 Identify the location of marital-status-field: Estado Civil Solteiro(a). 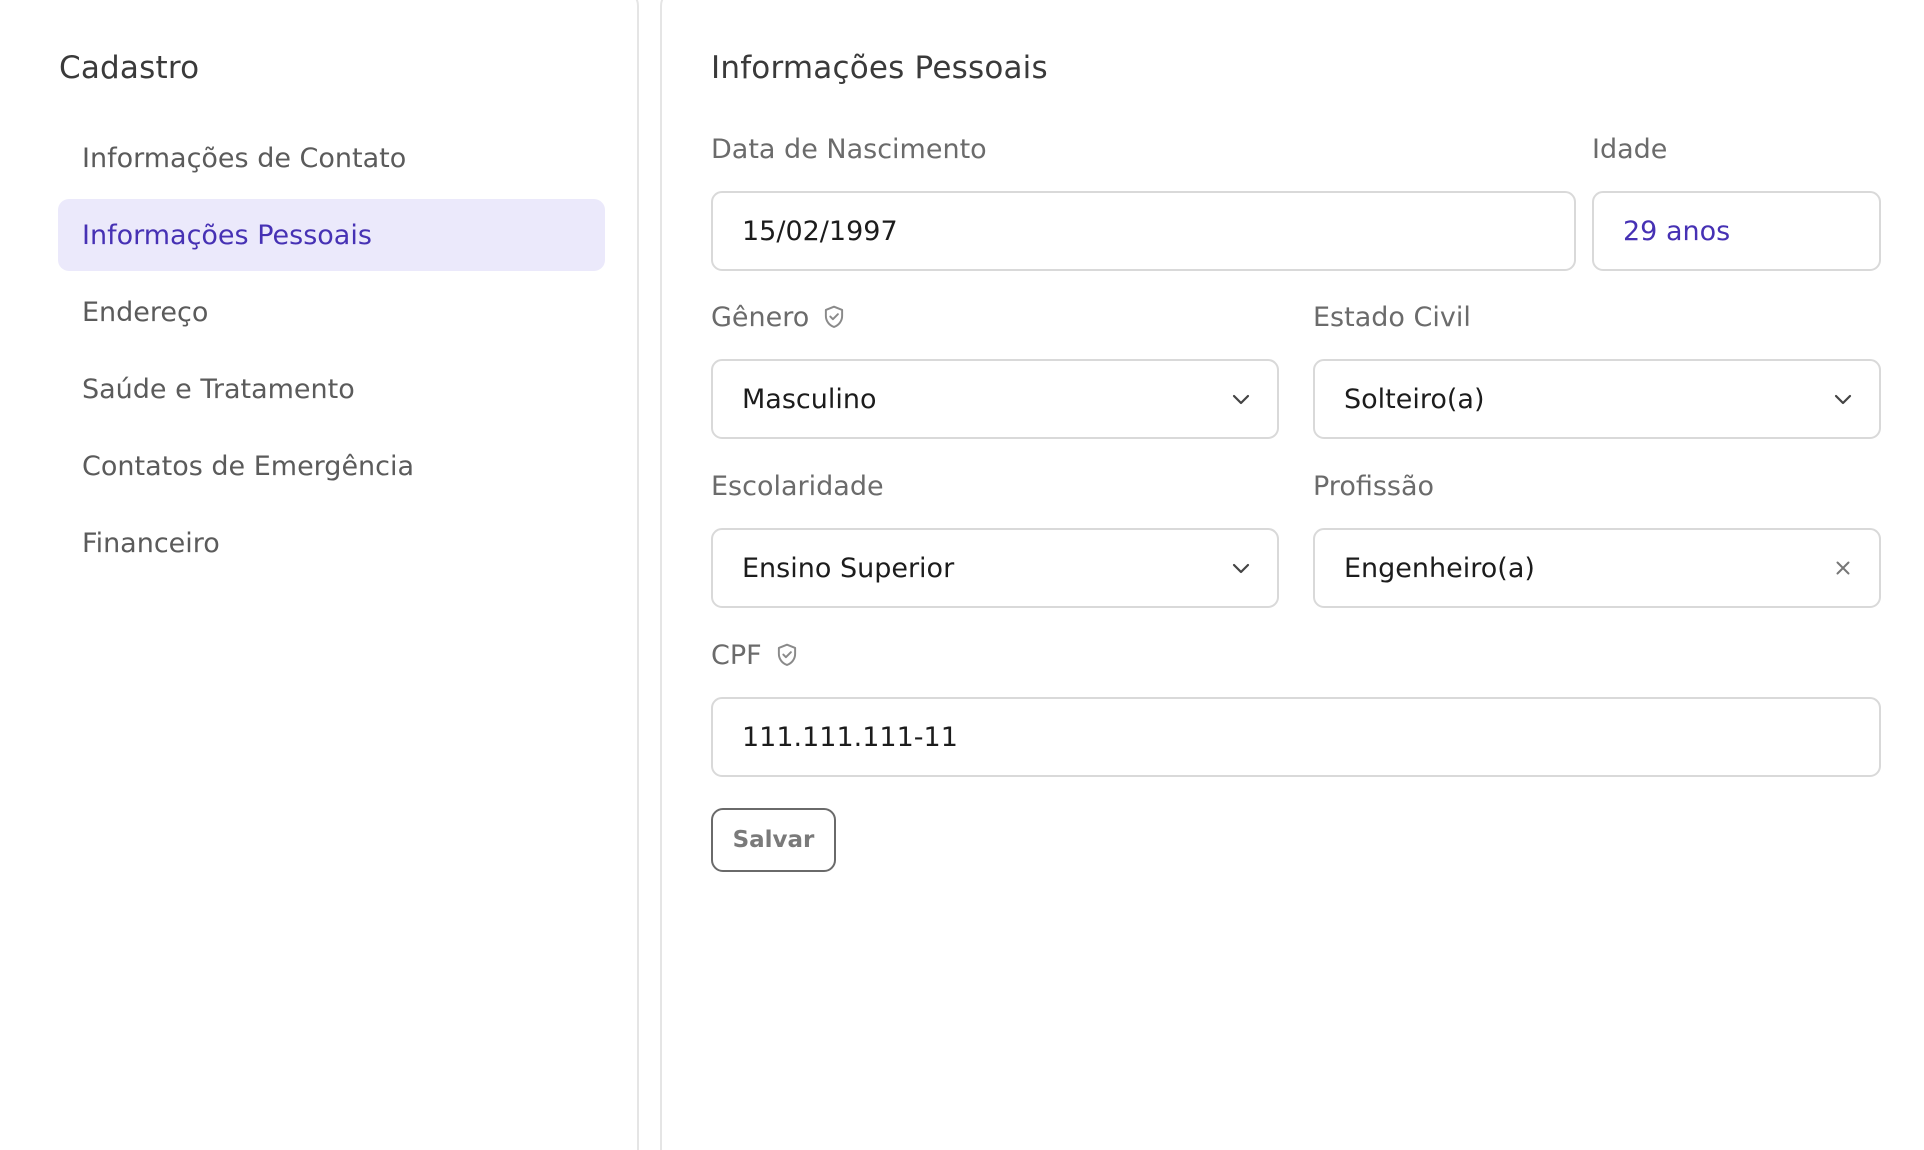
(1597, 369).